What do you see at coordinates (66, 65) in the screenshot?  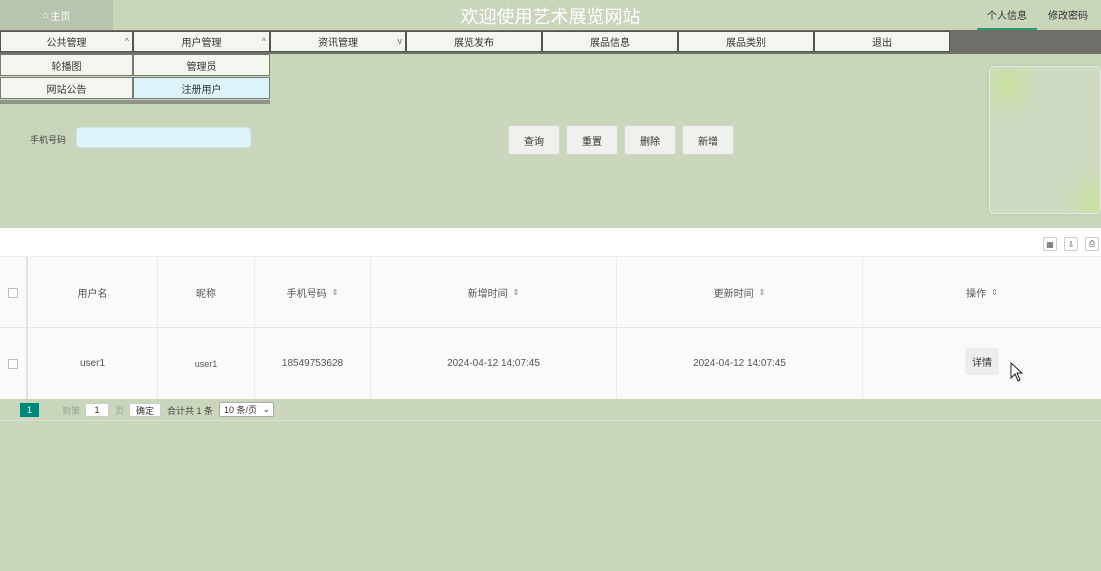 I see `submenu-carousel: 轮播图` at bounding box center [66, 65].